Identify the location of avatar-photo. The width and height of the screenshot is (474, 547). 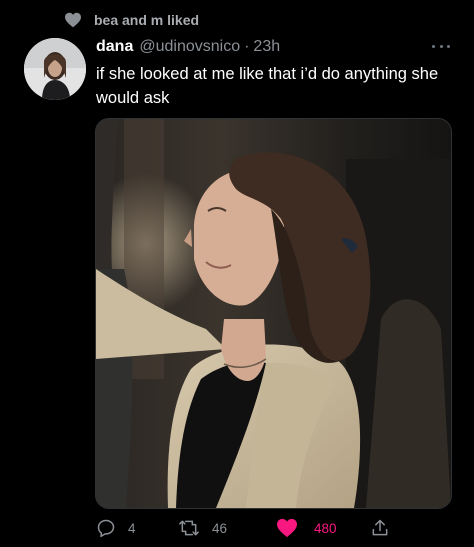
(55, 69).